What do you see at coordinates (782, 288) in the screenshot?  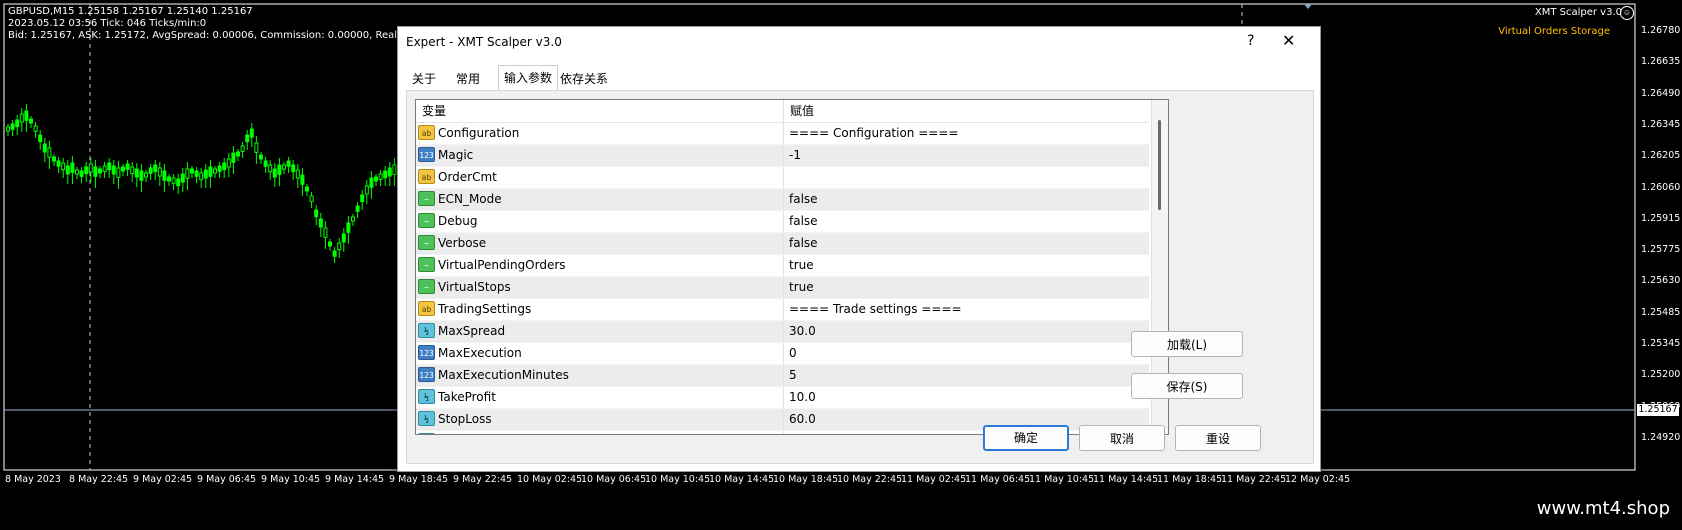 I see `param-row: ~ VirtualStops true` at bounding box center [782, 288].